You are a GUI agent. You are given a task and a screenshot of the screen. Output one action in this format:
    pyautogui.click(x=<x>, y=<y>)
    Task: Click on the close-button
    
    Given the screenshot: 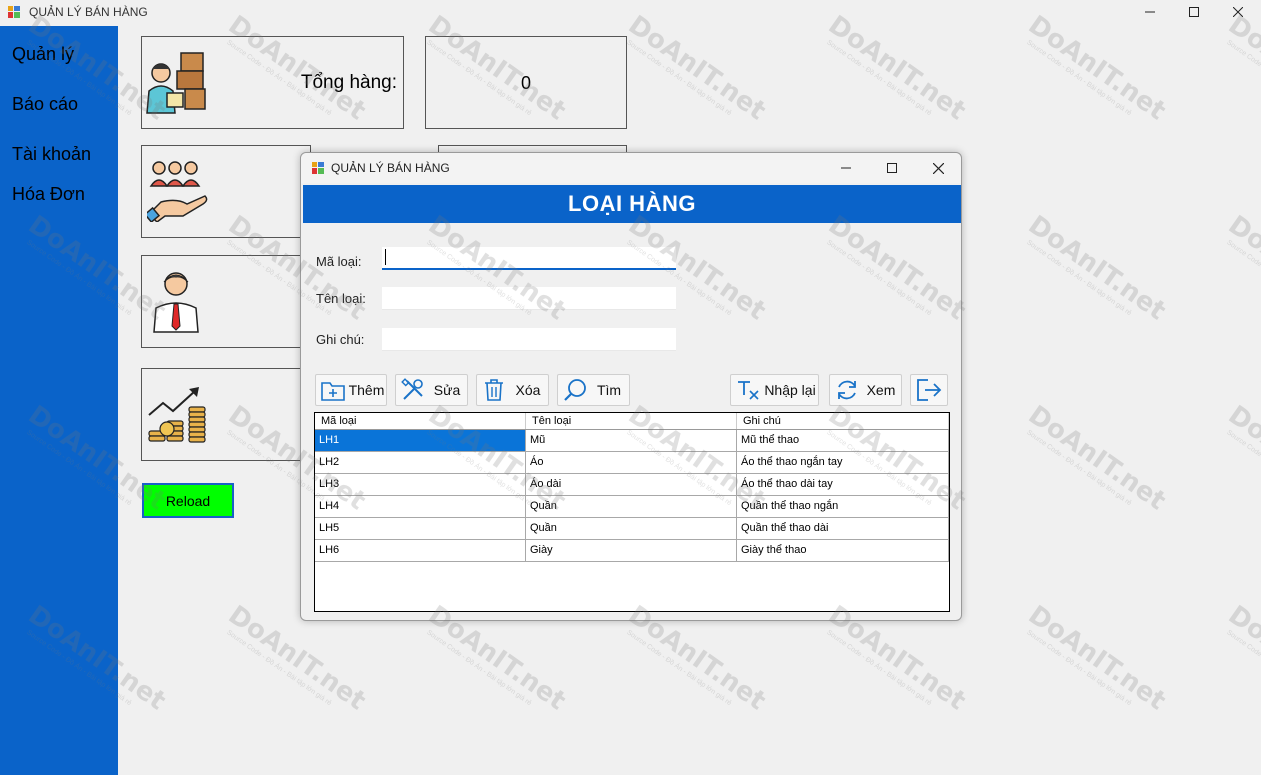 What is the action you would take?
    pyautogui.click(x=1238, y=12)
    